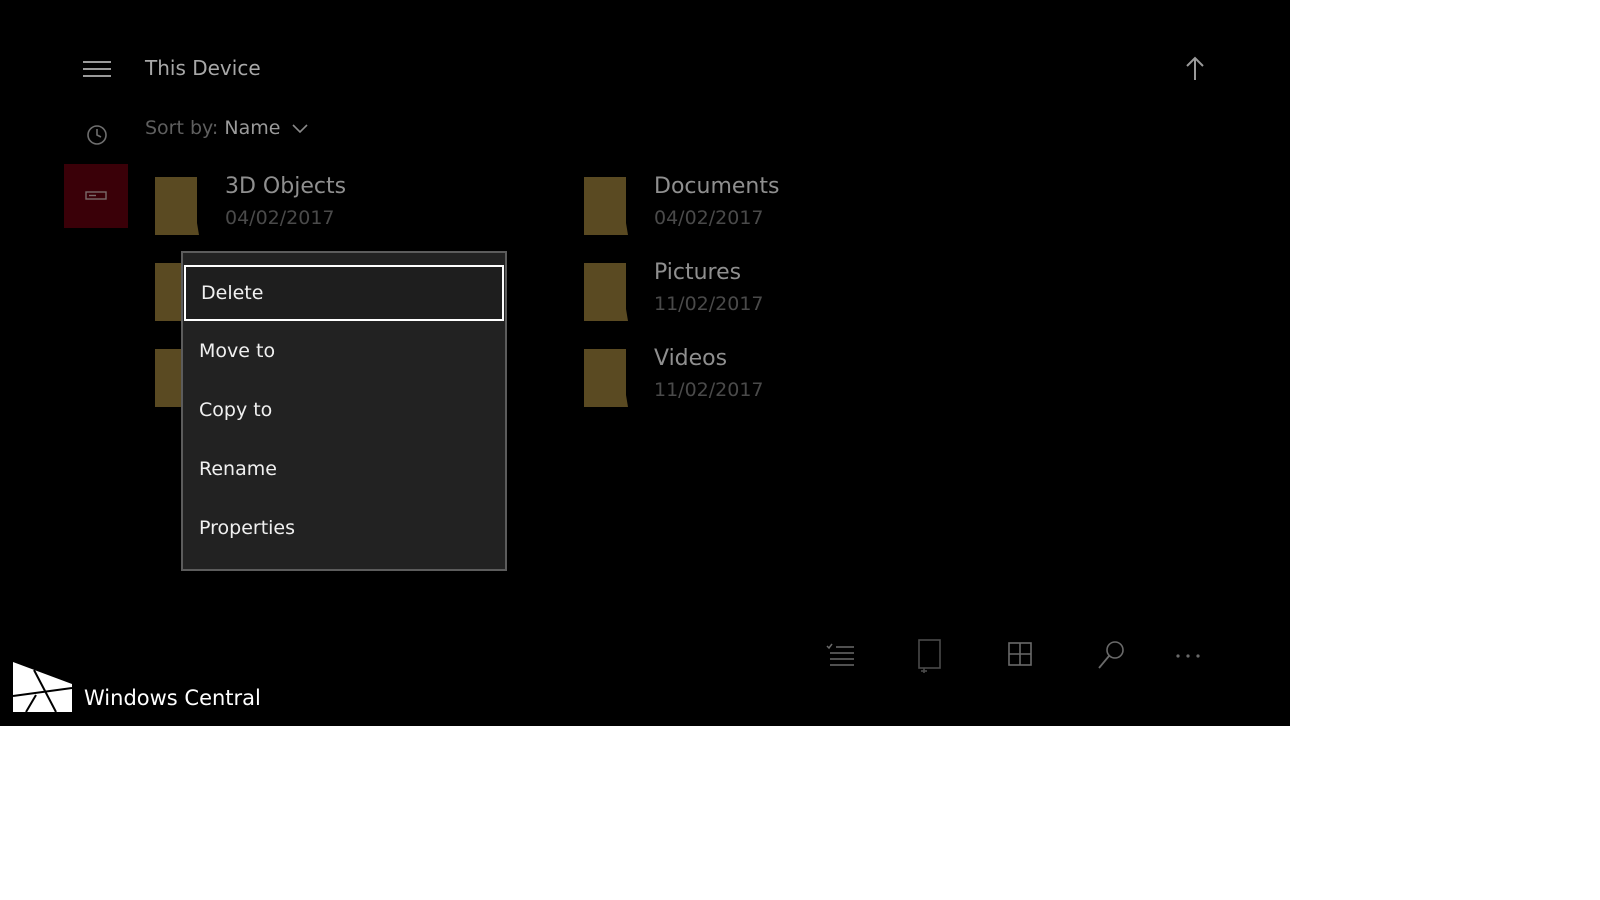 This screenshot has height=900, width=1600. Describe the element at coordinates (97, 135) in the screenshot. I see `recent-clock-icon` at that location.